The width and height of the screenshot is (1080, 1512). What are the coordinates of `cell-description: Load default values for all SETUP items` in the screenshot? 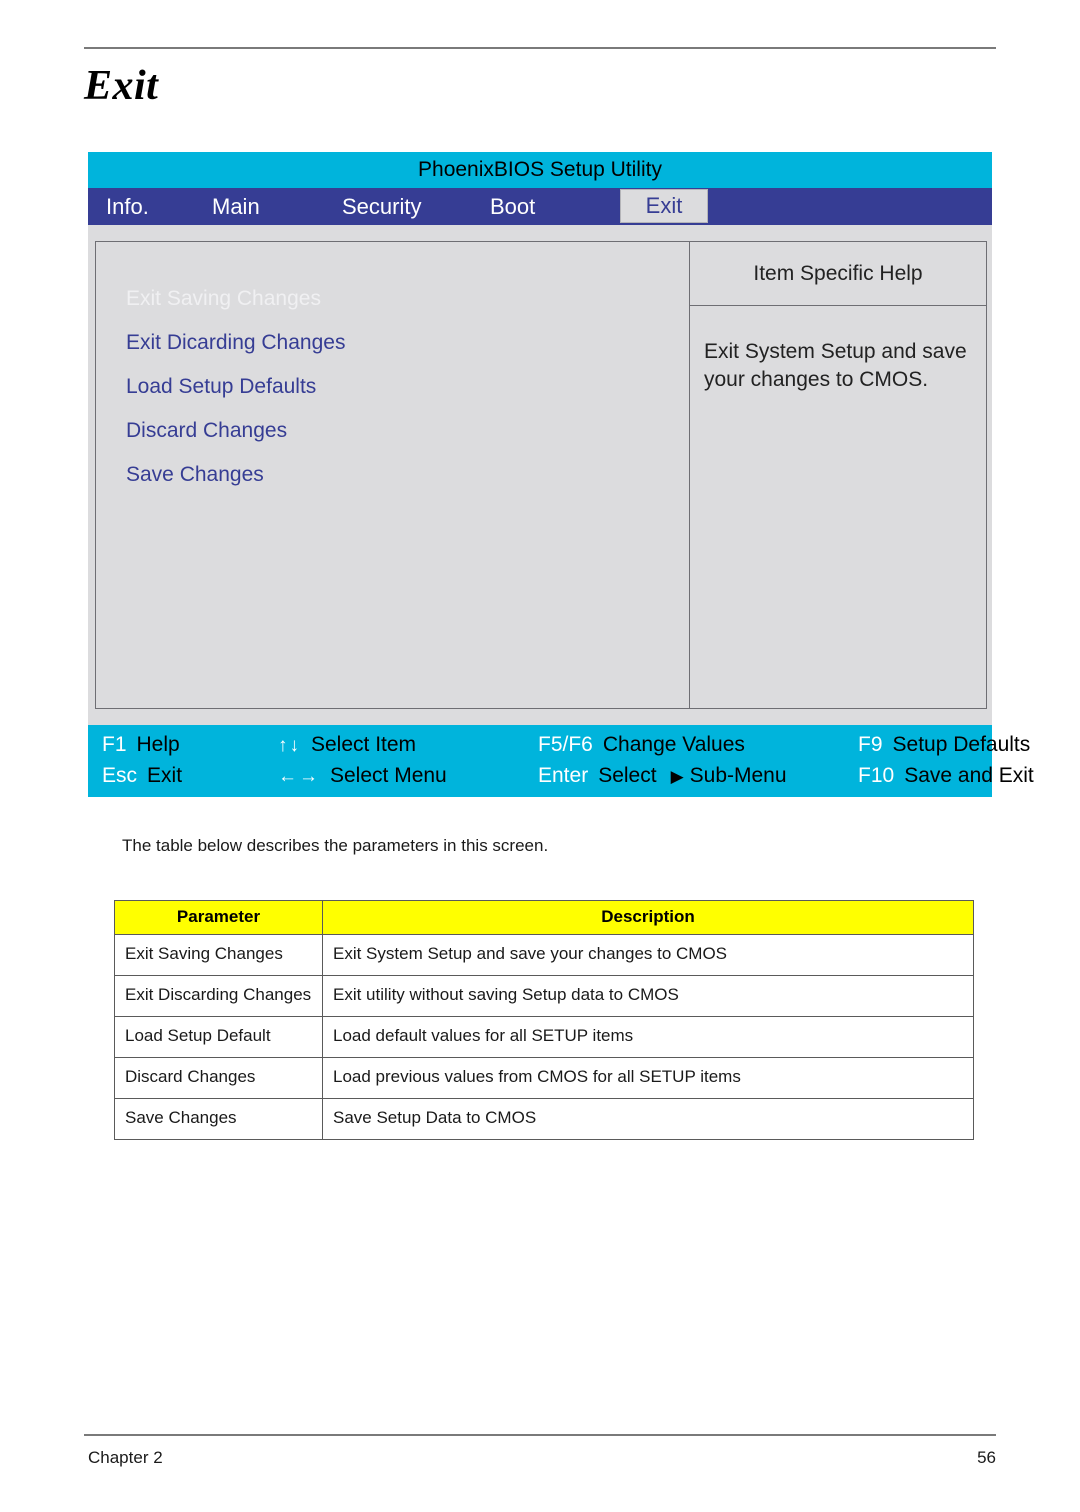 It's located at (648, 1036).